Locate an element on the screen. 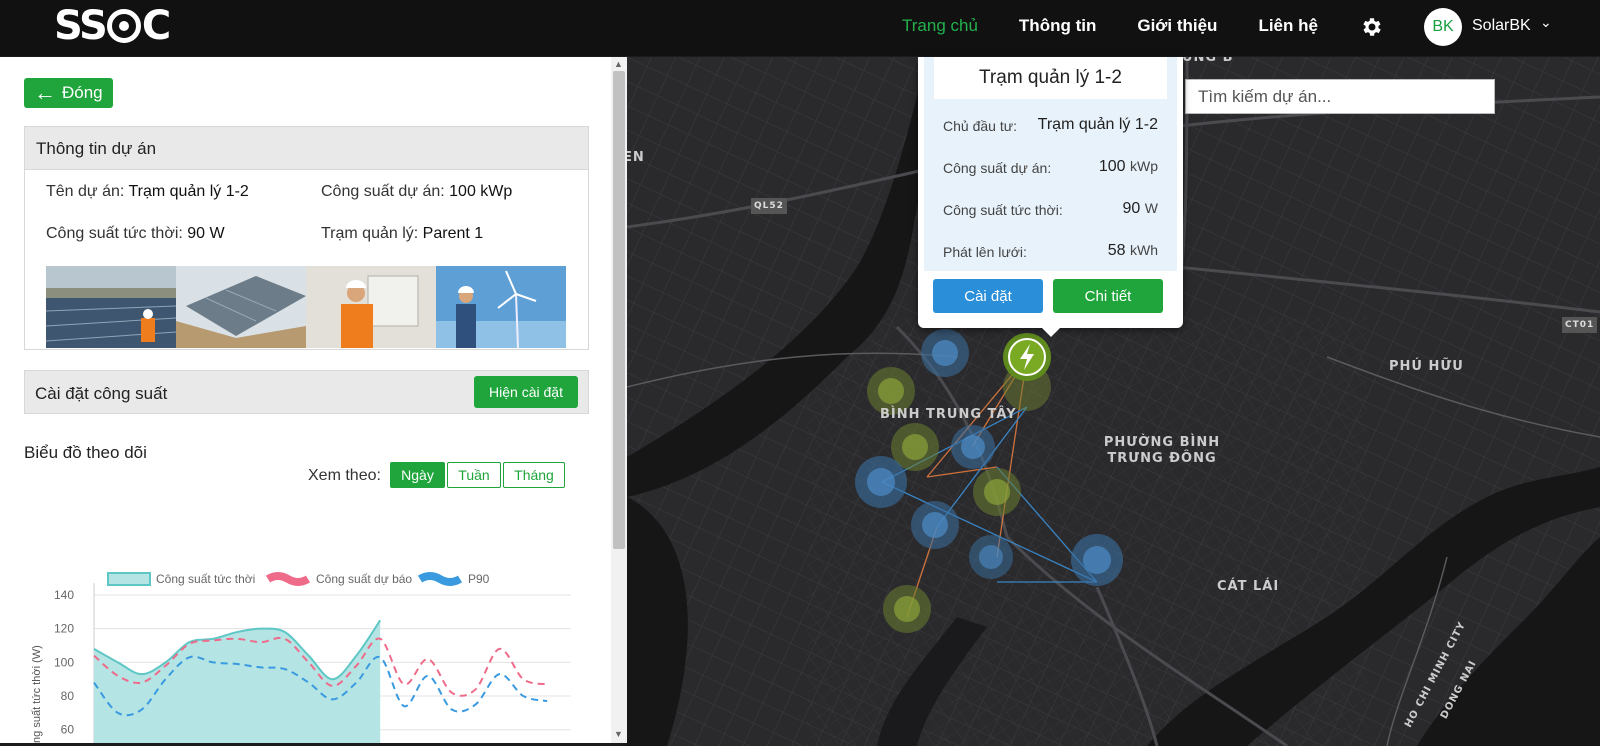 This screenshot has height=746, width=1600. project-name-row: Tên dự án: Trạm quản lý 1-2 is located at coordinates (147, 192).